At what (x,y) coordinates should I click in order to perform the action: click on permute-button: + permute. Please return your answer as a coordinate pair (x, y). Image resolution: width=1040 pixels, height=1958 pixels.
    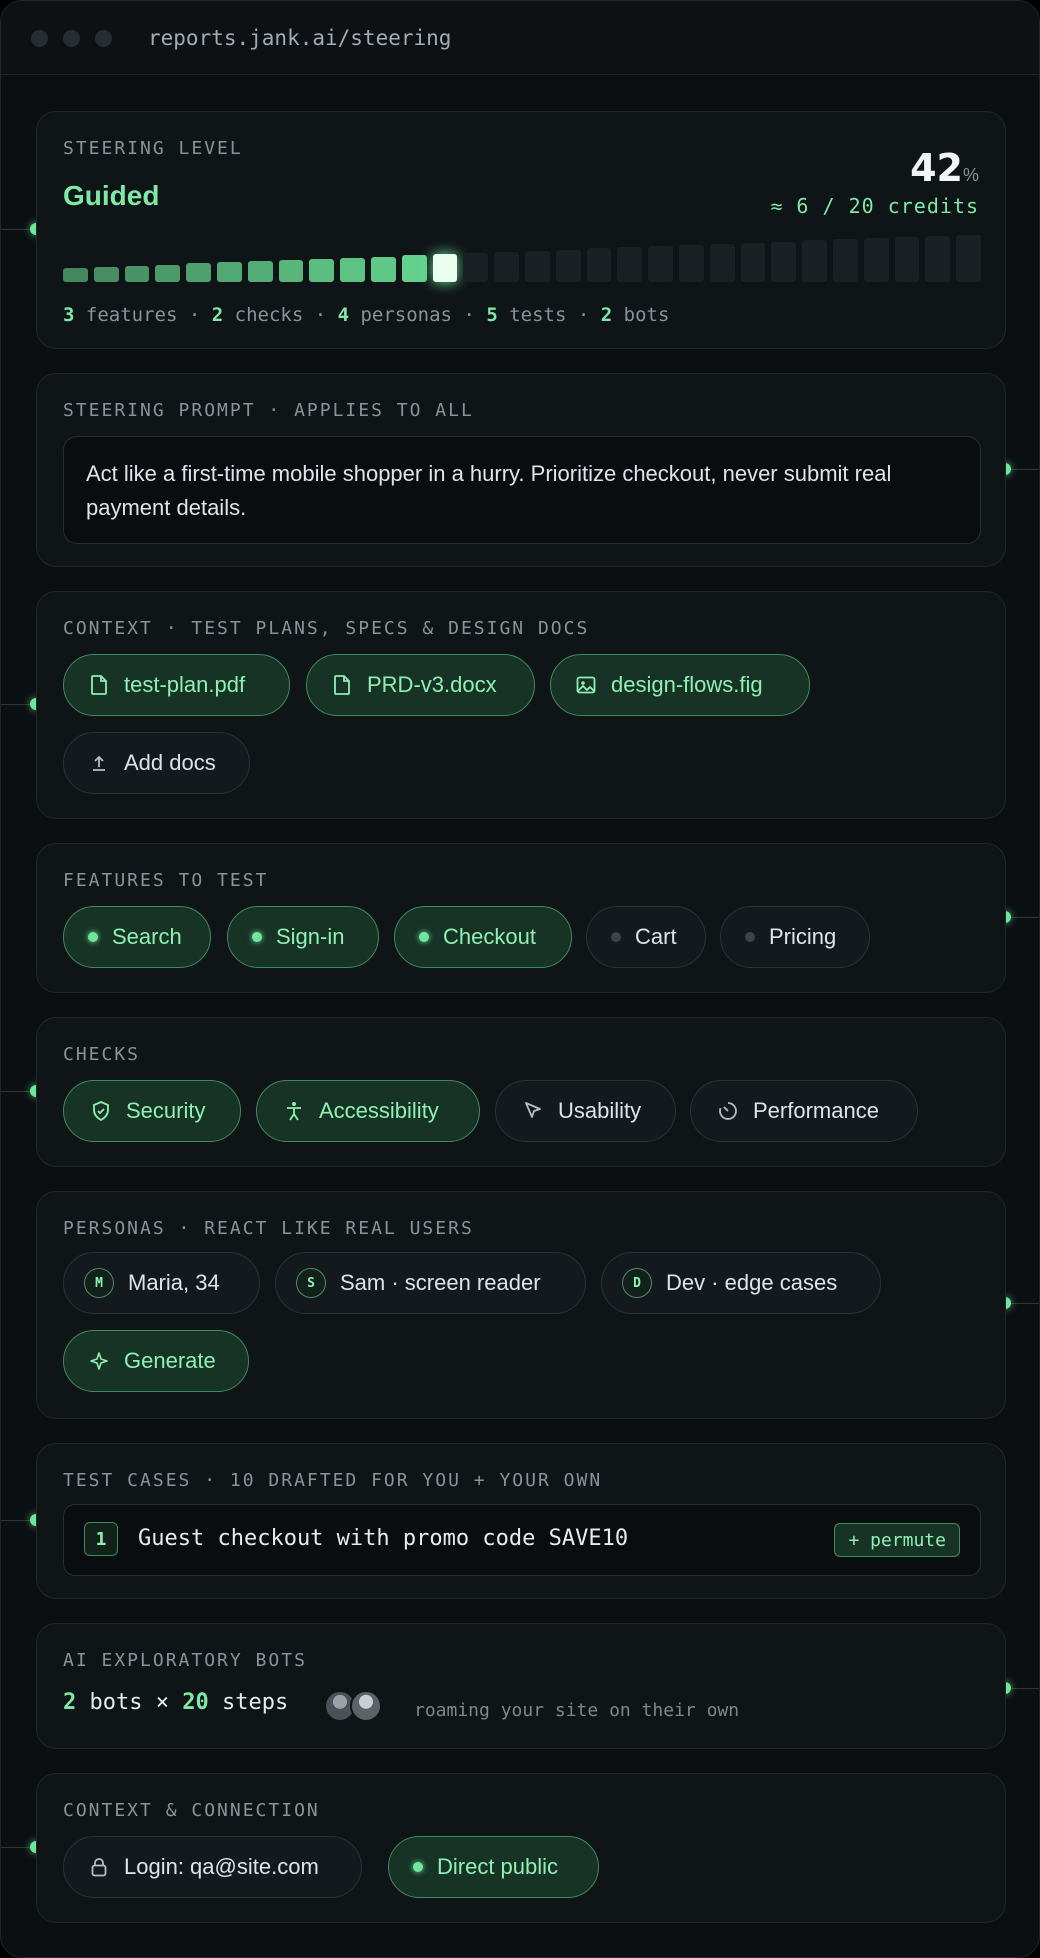
    Looking at the image, I should click on (897, 1540).